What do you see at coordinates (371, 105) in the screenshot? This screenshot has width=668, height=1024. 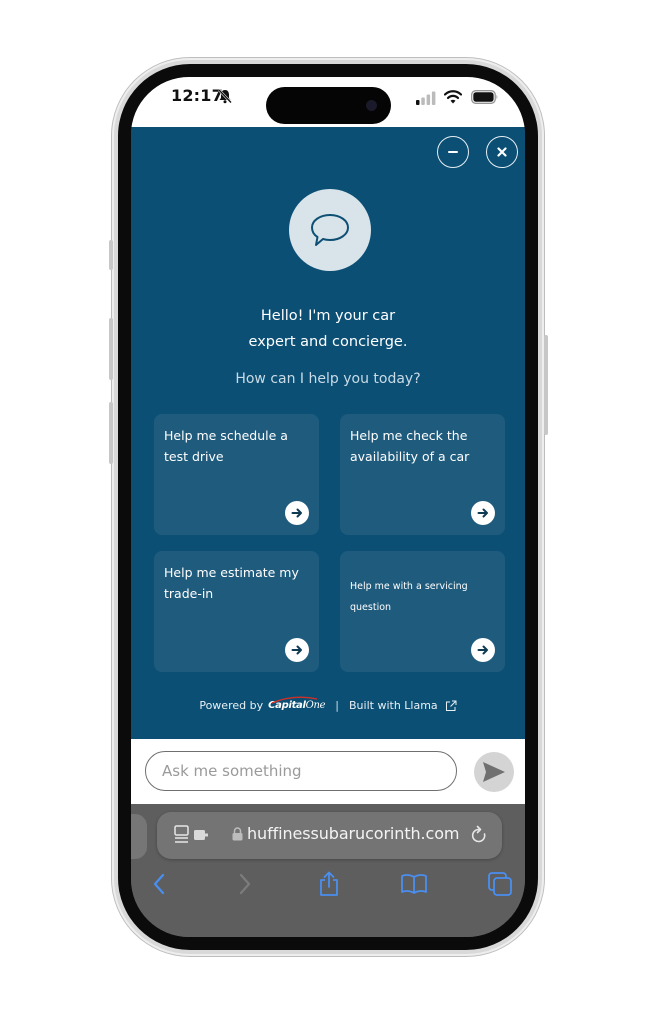 I see `front-camera` at bounding box center [371, 105].